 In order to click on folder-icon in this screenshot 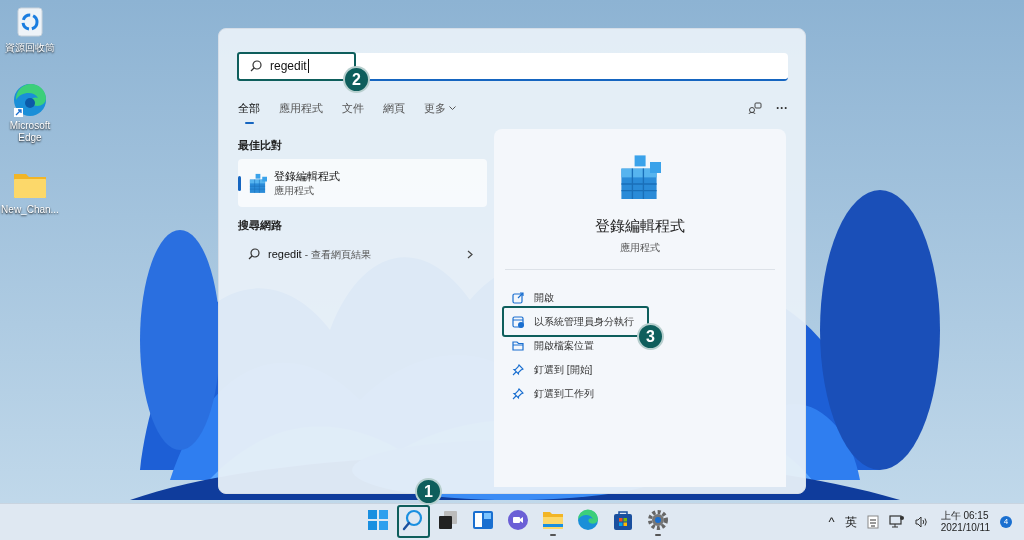, I will do `click(518, 345)`.